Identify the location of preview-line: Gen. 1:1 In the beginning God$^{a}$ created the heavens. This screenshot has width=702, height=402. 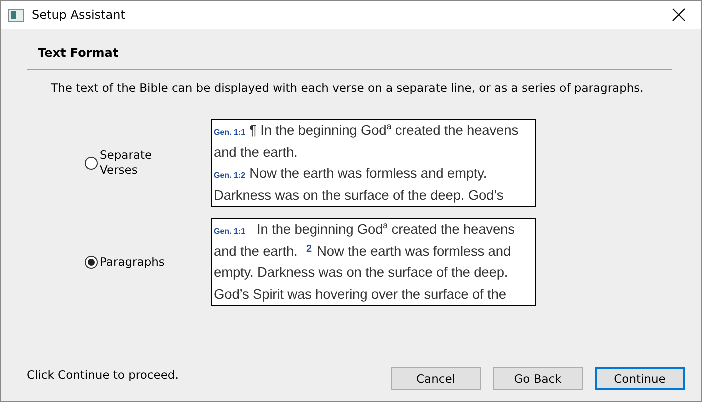
(365, 229).